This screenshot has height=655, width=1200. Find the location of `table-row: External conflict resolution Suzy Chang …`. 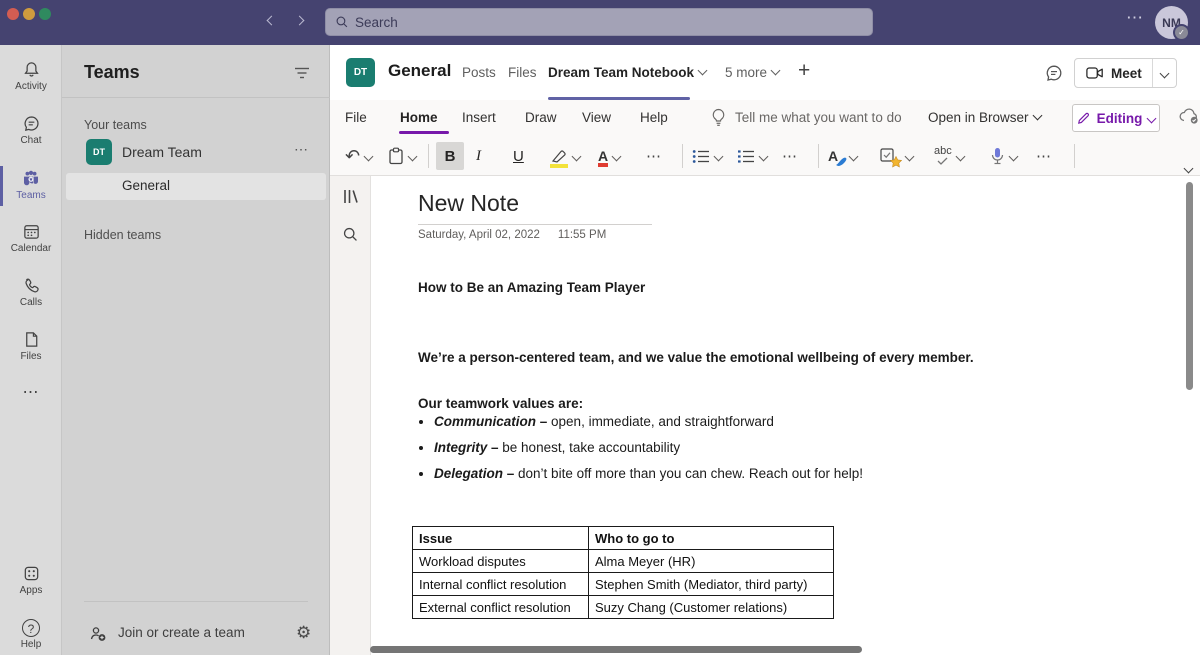

table-row: External conflict resolution Suzy Chang … is located at coordinates (623, 607).